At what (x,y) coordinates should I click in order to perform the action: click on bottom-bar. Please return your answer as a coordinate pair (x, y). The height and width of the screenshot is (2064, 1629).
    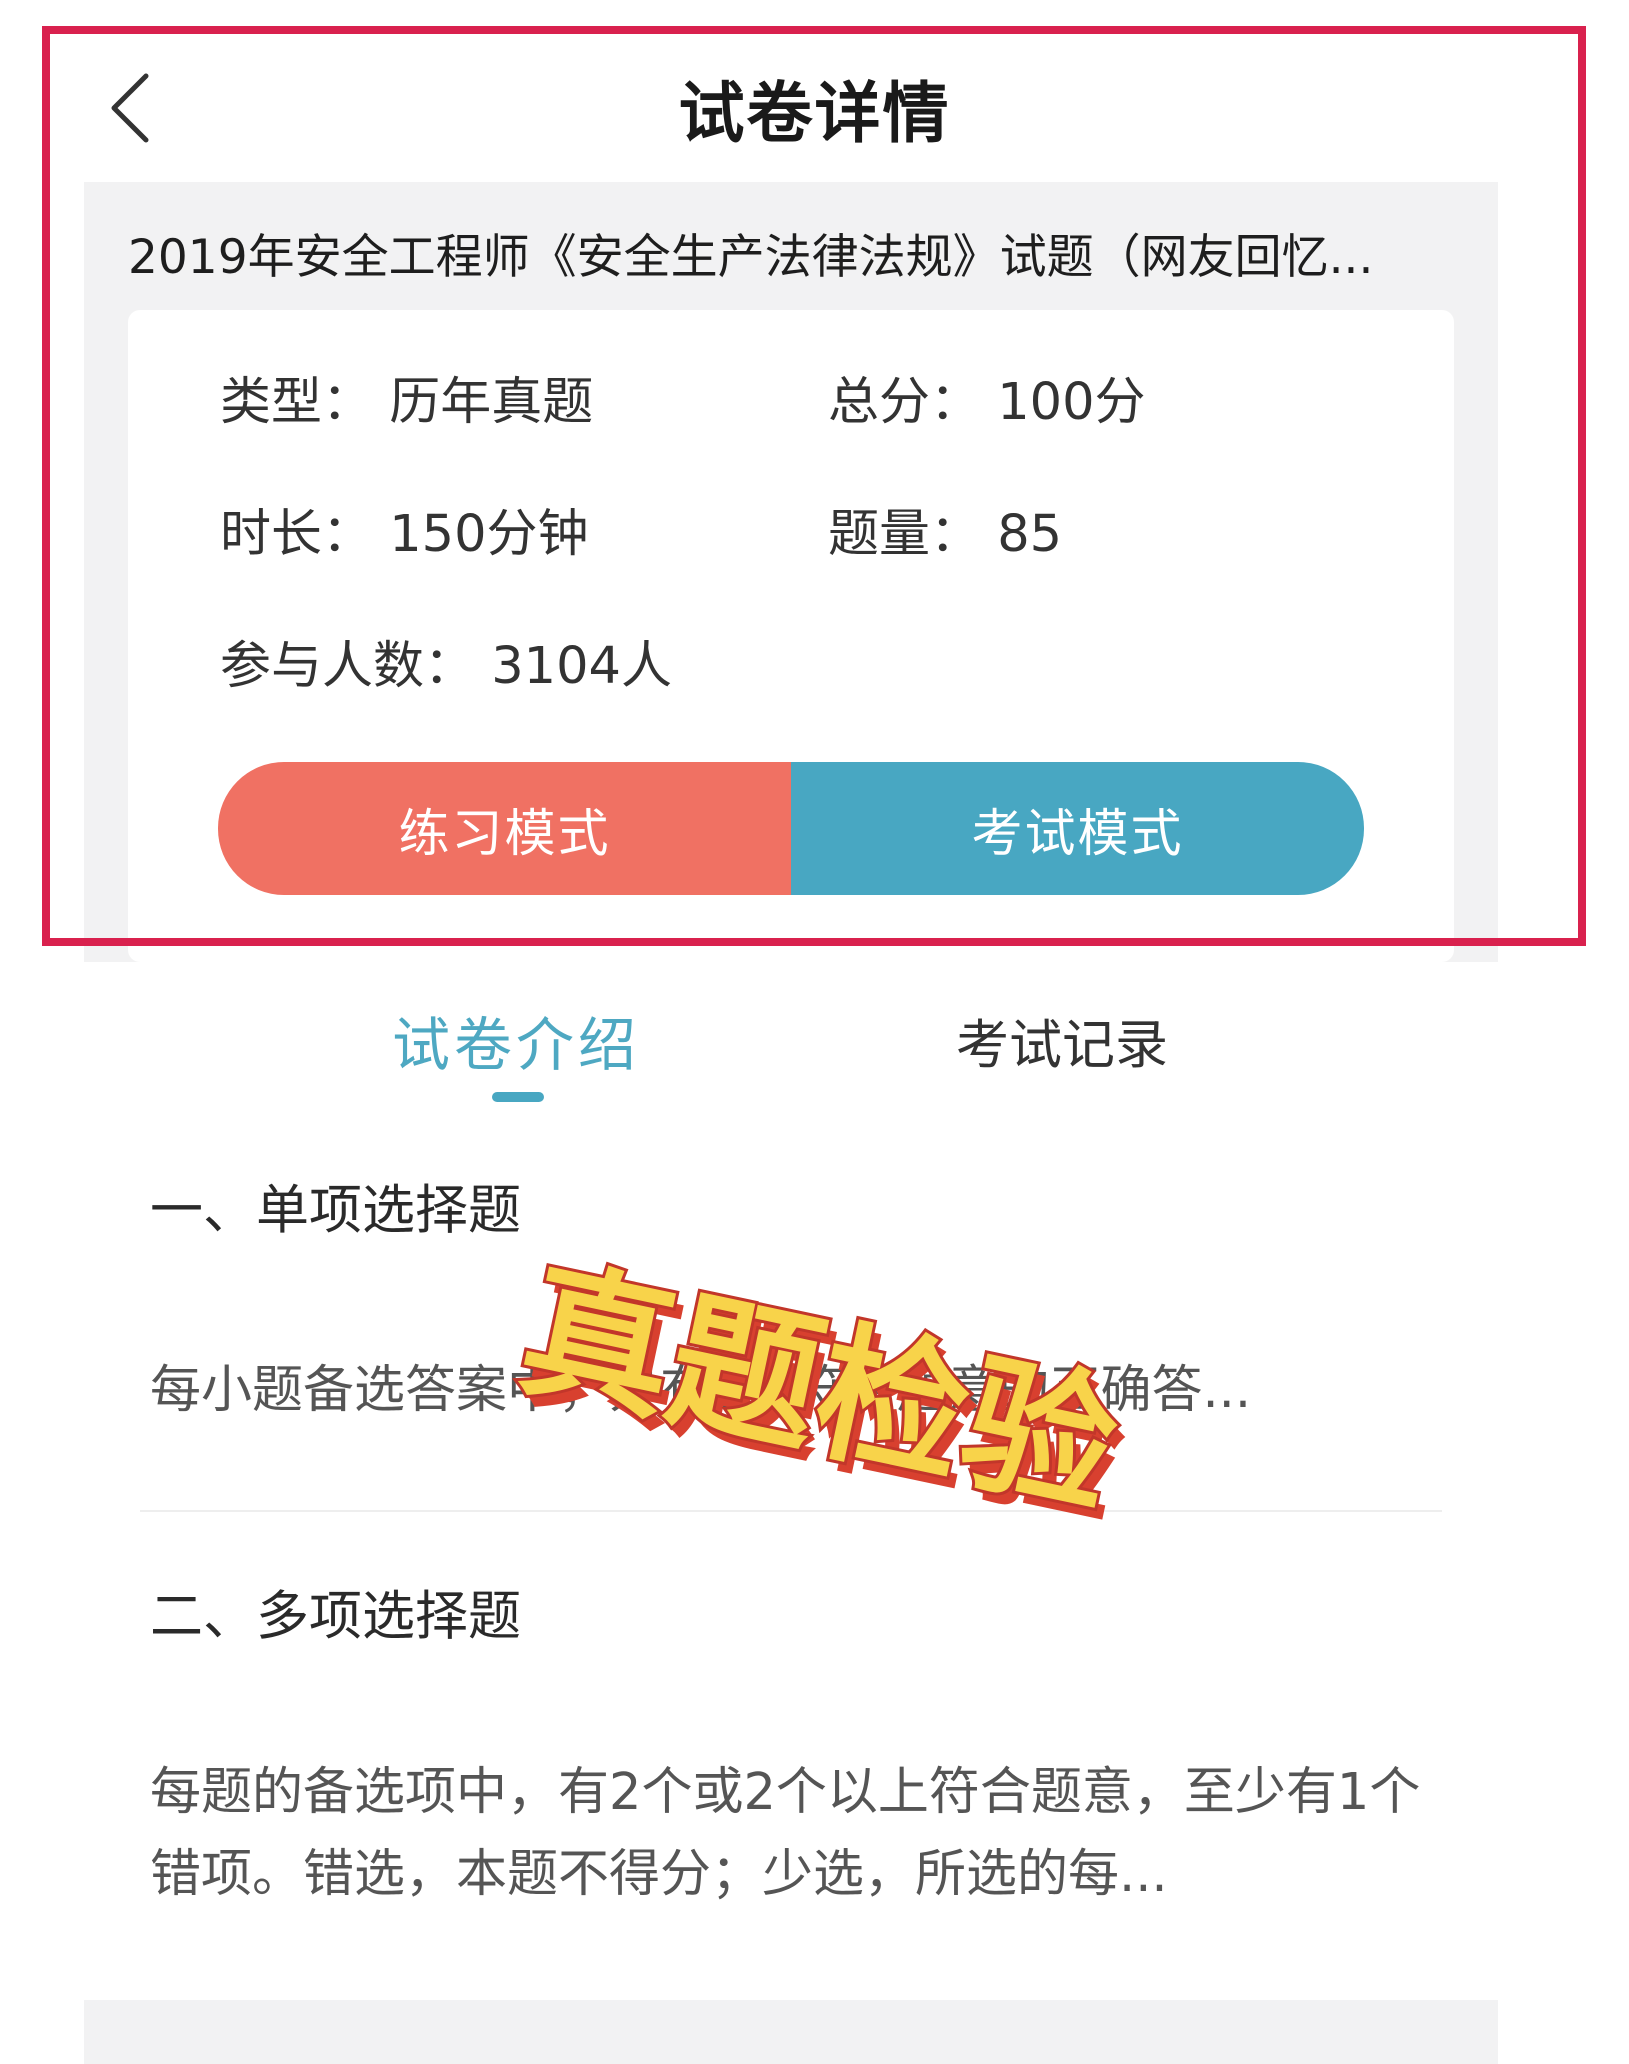
    Looking at the image, I should click on (791, 2032).